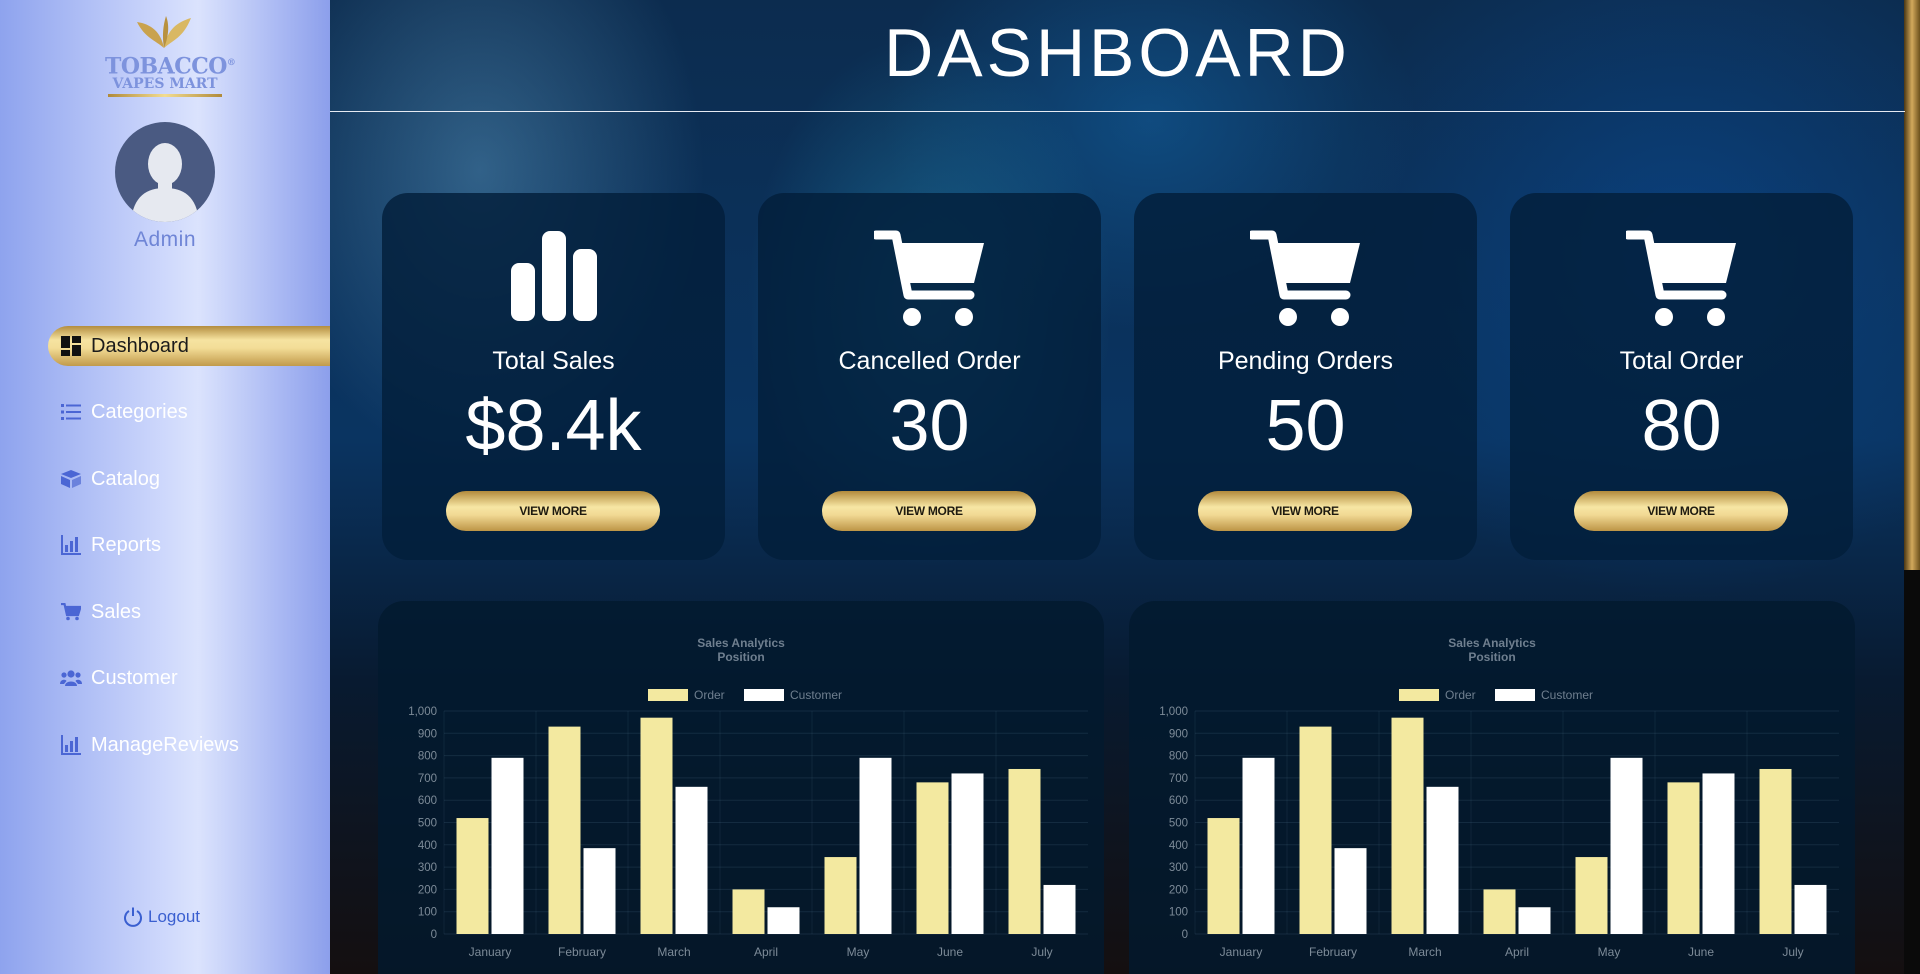 This screenshot has width=1920, height=974. Describe the element at coordinates (189, 412) in the screenshot. I see `sidebar-item-categories: Categories` at that location.